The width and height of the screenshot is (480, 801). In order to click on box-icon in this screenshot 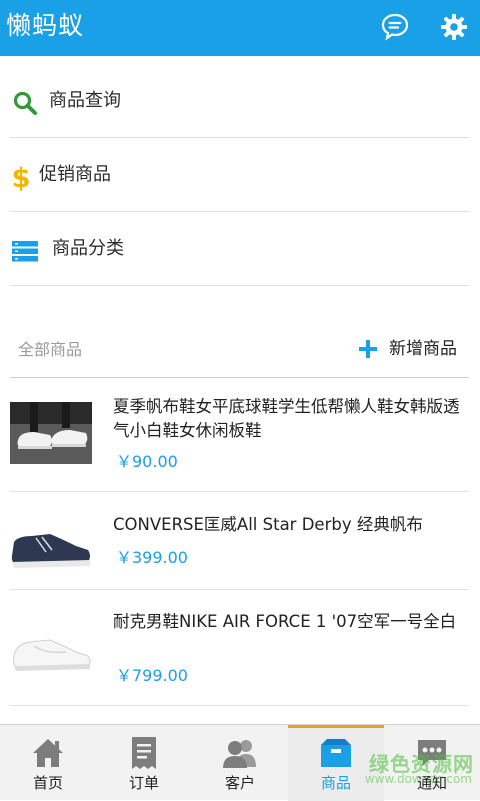, I will do `click(336, 753)`.